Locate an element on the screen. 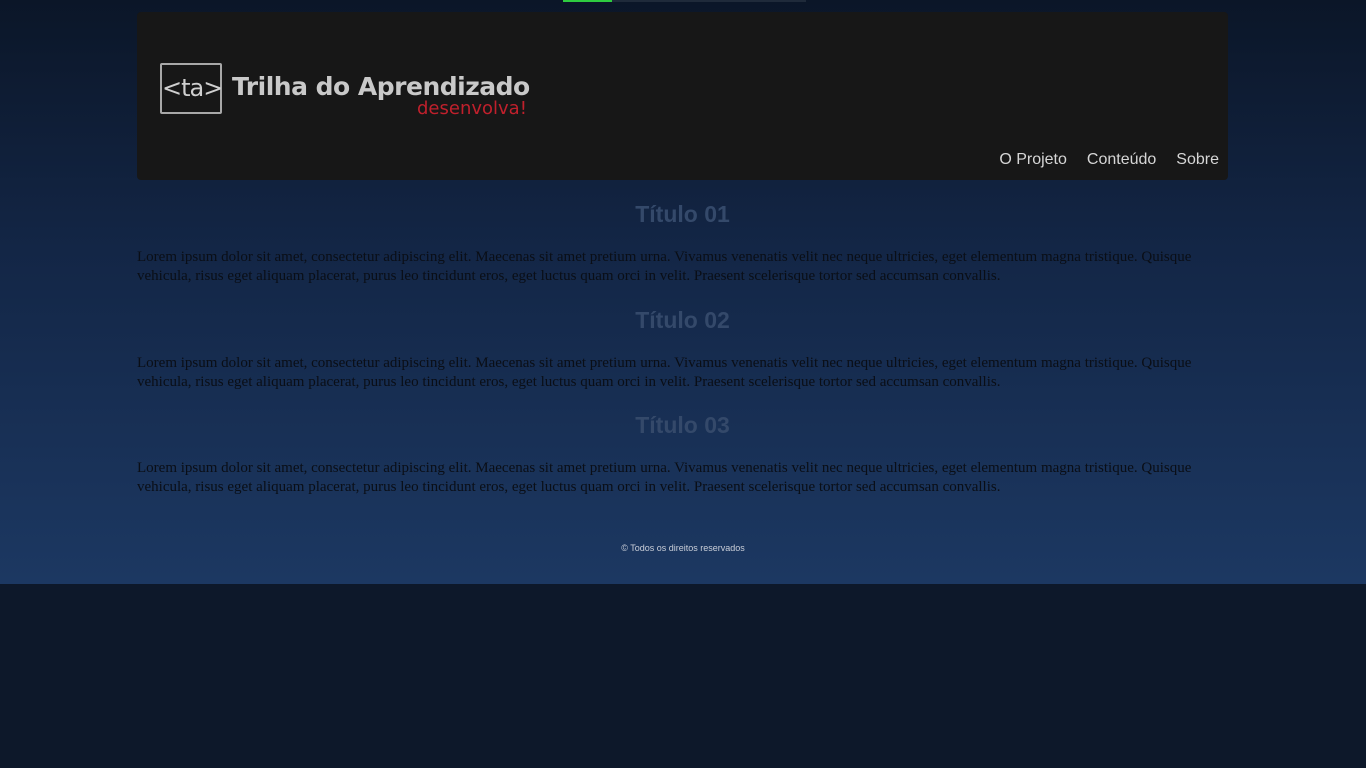 This screenshot has width=1366, height=768. copyright-text: © Todos os direitos reservados is located at coordinates (683, 548).